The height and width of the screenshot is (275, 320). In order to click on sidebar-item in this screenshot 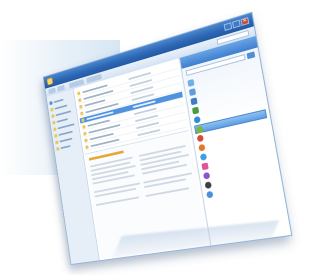, I will do `click(63, 147)`.